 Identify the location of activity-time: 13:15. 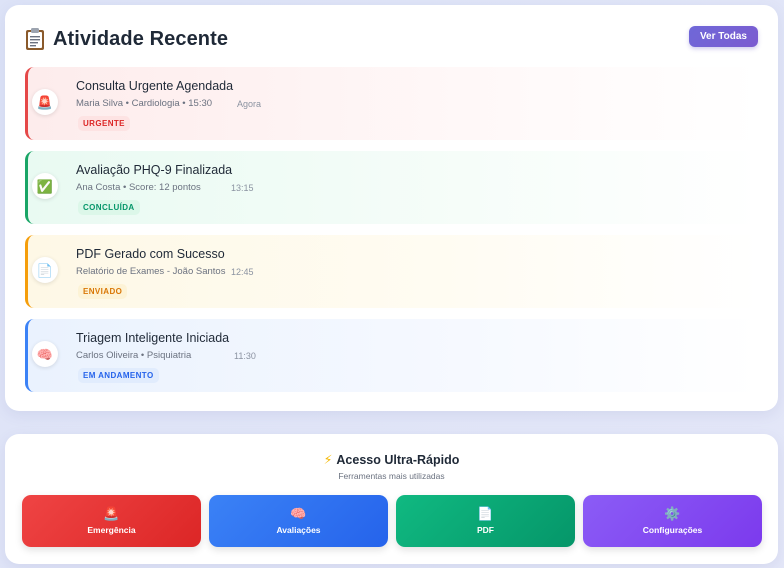
(242, 188).